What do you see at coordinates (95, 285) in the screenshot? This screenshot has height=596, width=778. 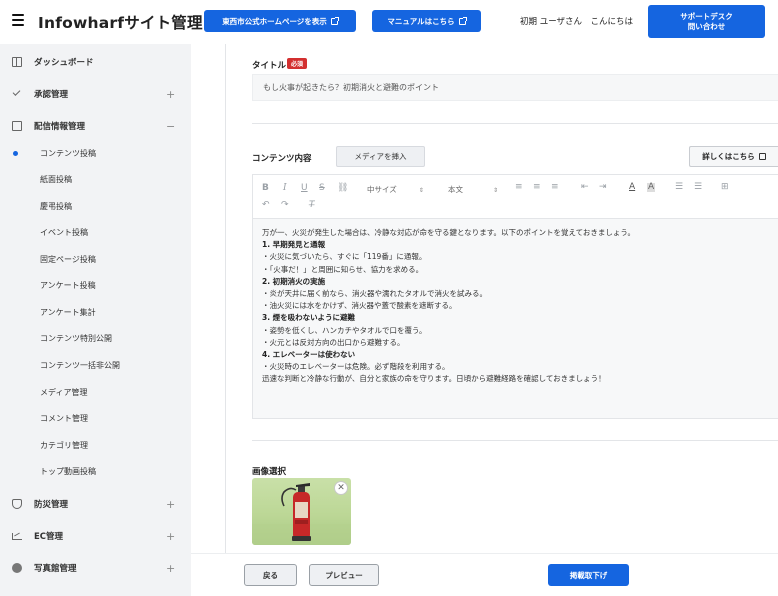 I see `sidebar-subitem: アンケート投稿` at bounding box center [95, 285].